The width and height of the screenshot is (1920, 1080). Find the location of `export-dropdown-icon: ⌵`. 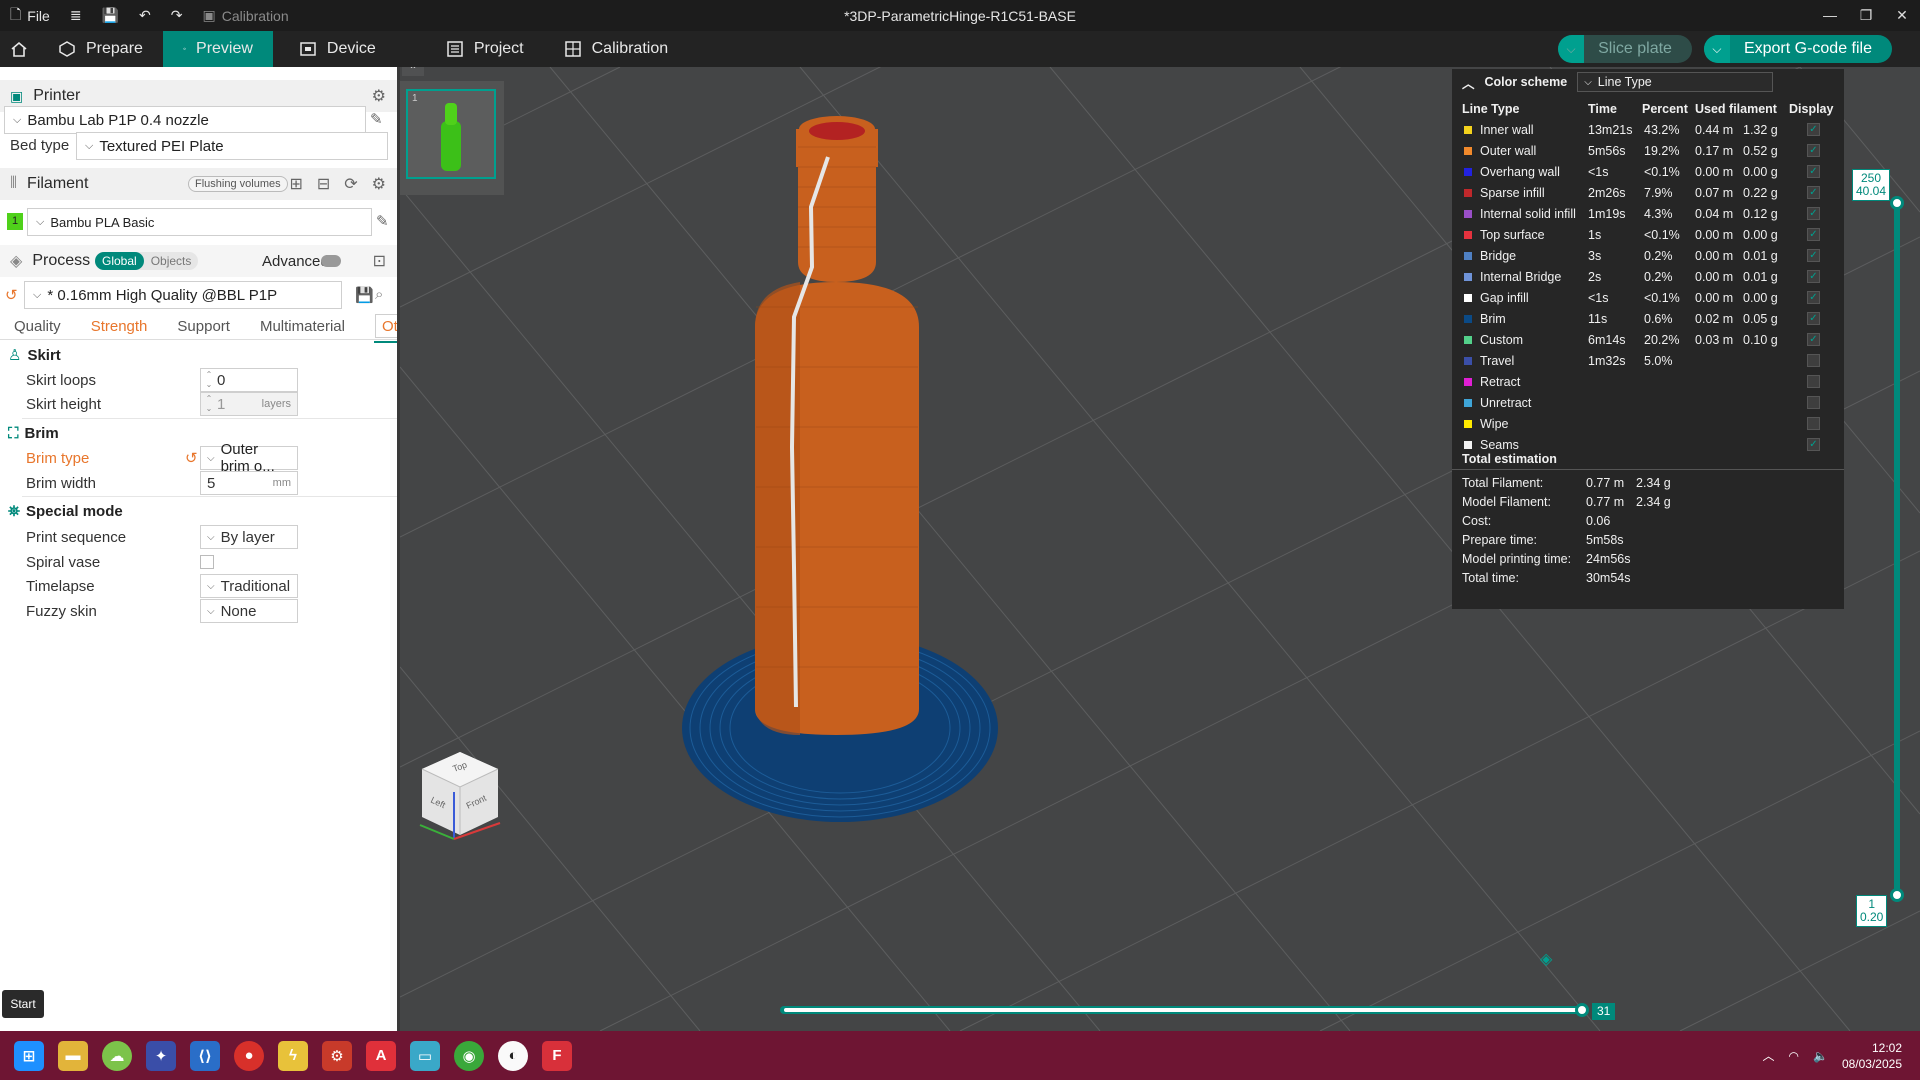

export-dropdown-icon: ⌵ is located at coordinates (1716, 49).